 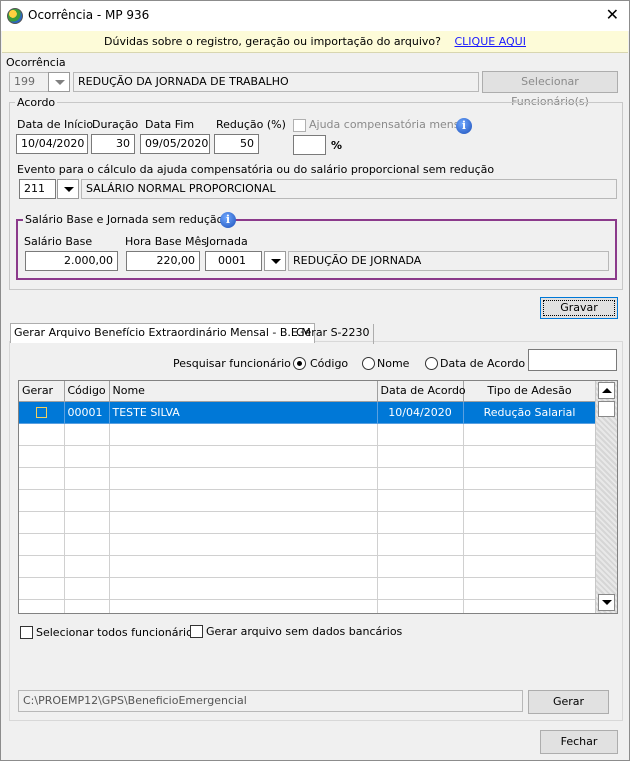 What do you see at coordinates (37, 189) in the screenshot?
I see `evento-code-field: 211` at bounding box center [37, 189].